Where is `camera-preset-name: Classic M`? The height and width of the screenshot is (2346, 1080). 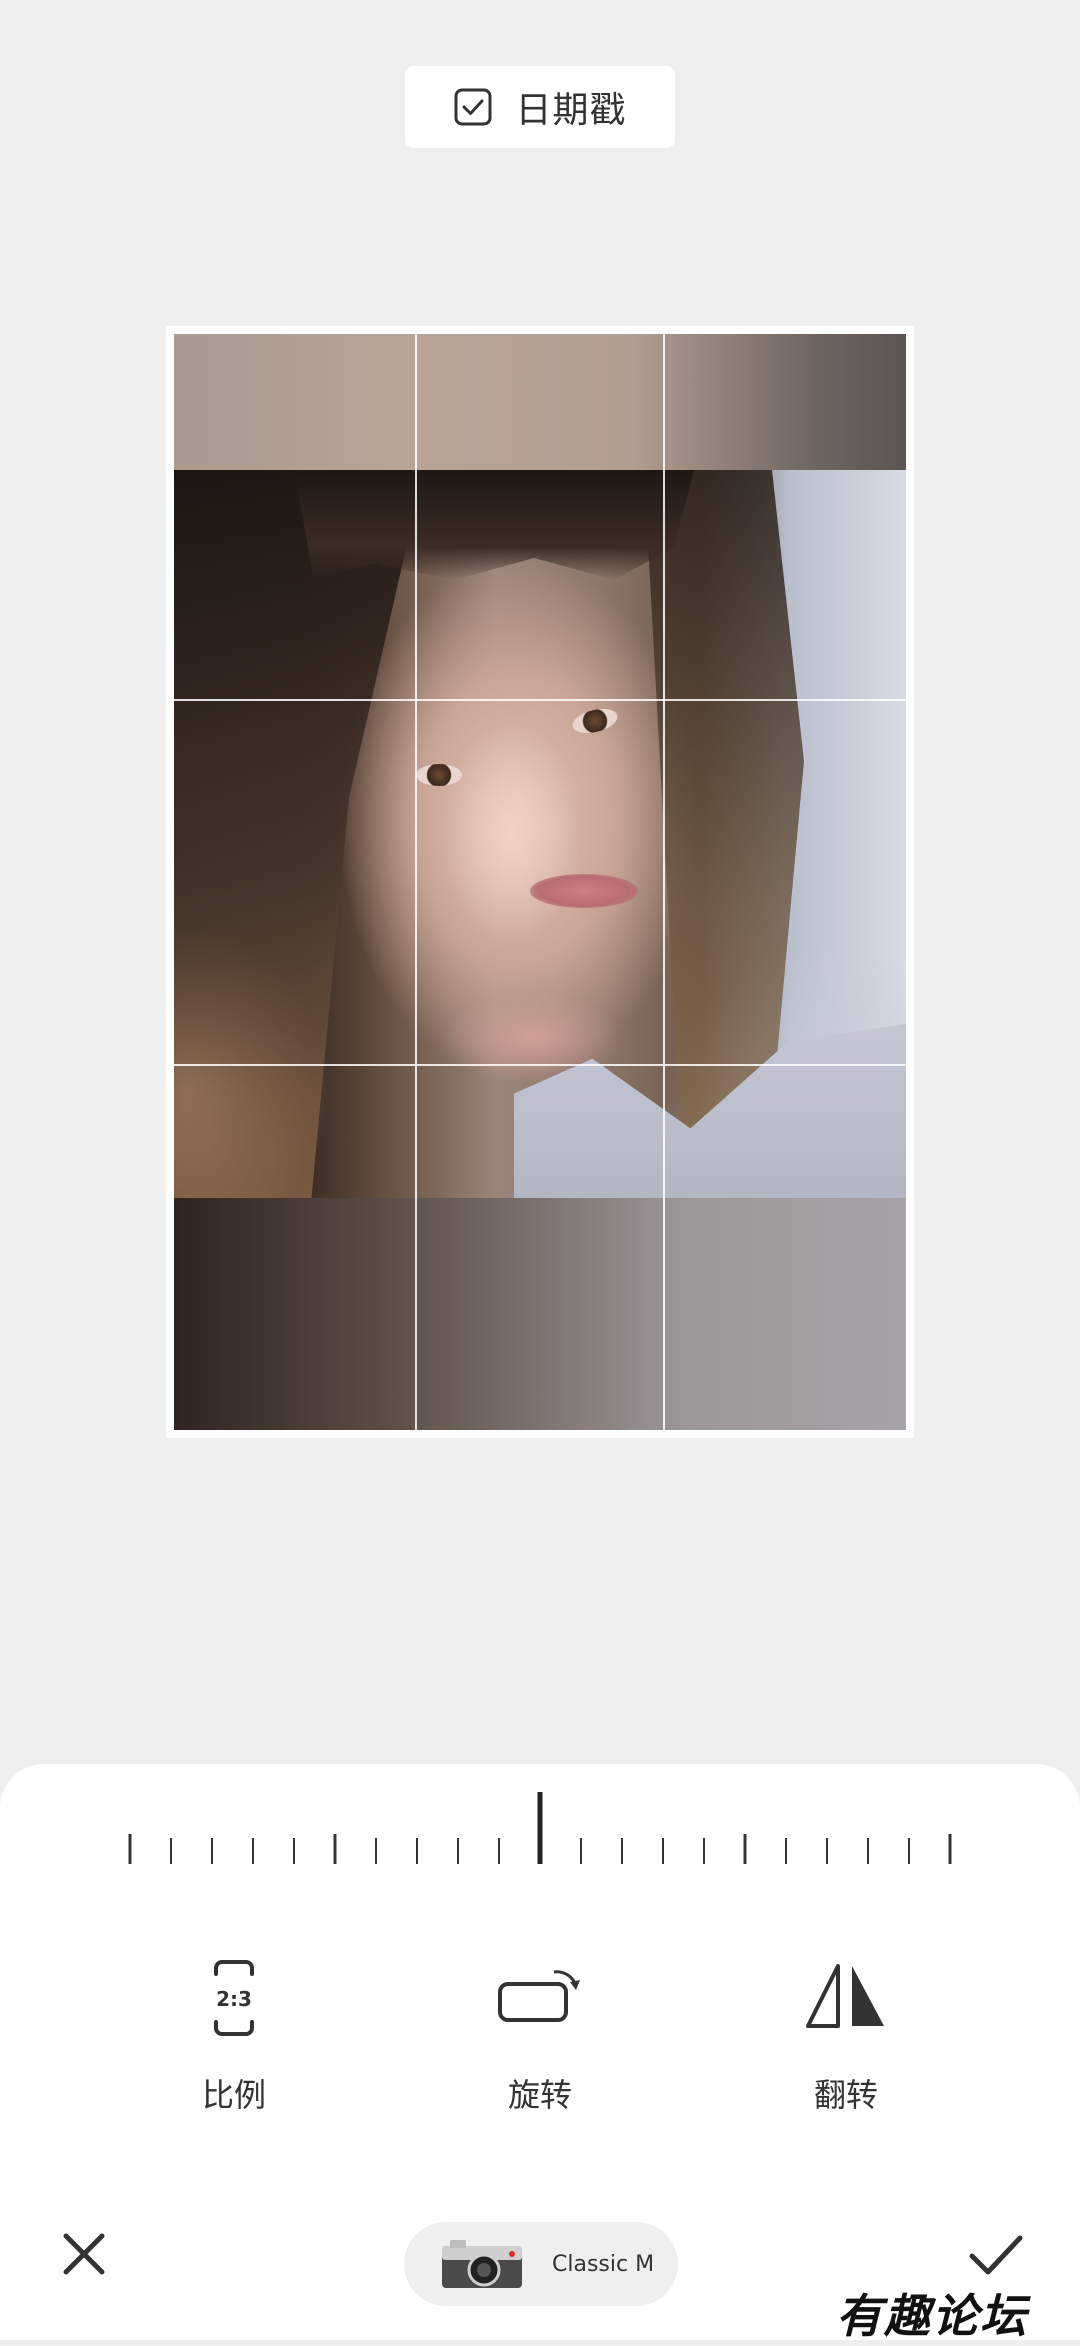
camera-preset-name: Classic M is located at coordinates (603, 2264).